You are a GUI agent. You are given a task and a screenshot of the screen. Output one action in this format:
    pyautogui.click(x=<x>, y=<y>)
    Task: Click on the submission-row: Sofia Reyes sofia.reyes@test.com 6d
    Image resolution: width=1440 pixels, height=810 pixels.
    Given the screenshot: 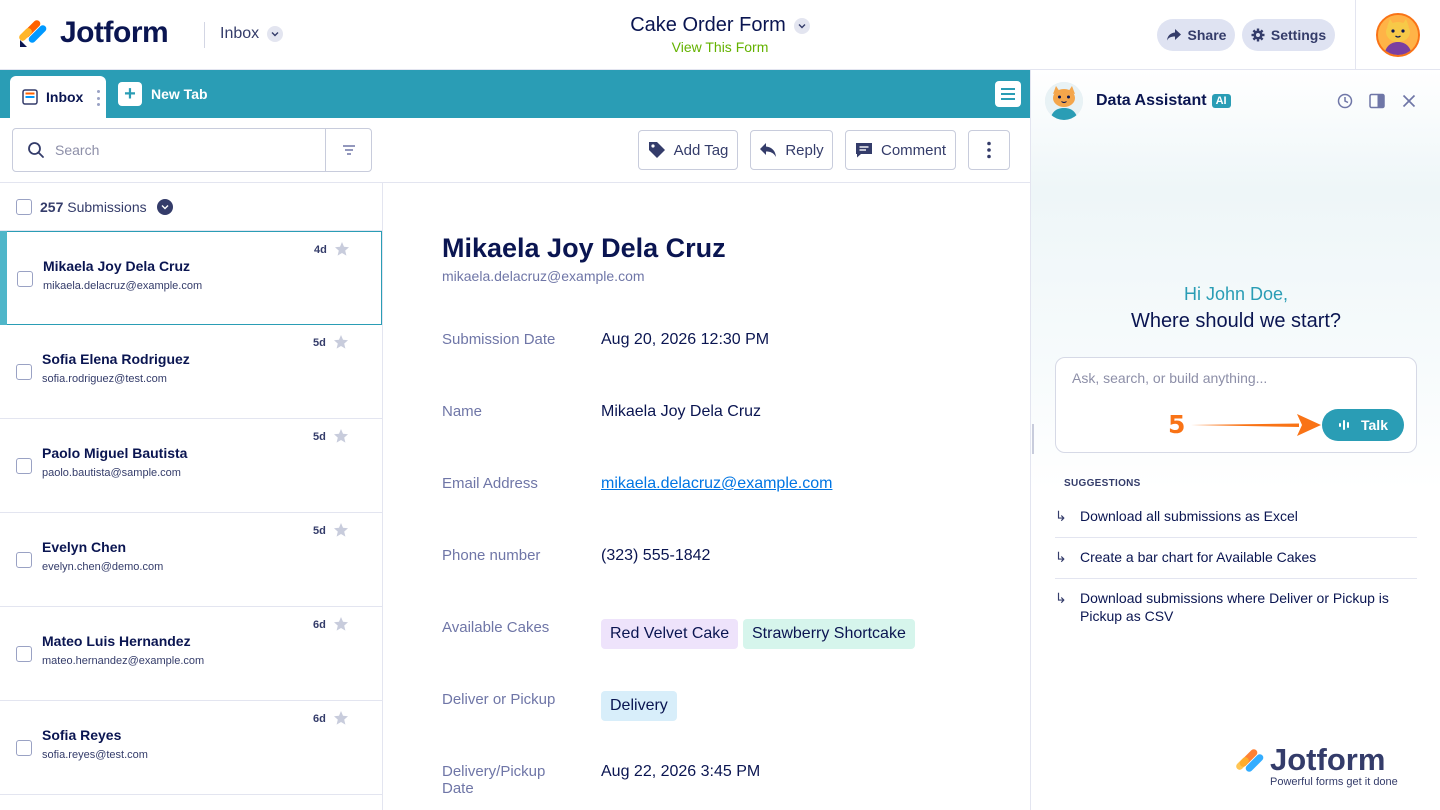 What is the action you would take?
    pyautogui.click(x=191, y=748)
    